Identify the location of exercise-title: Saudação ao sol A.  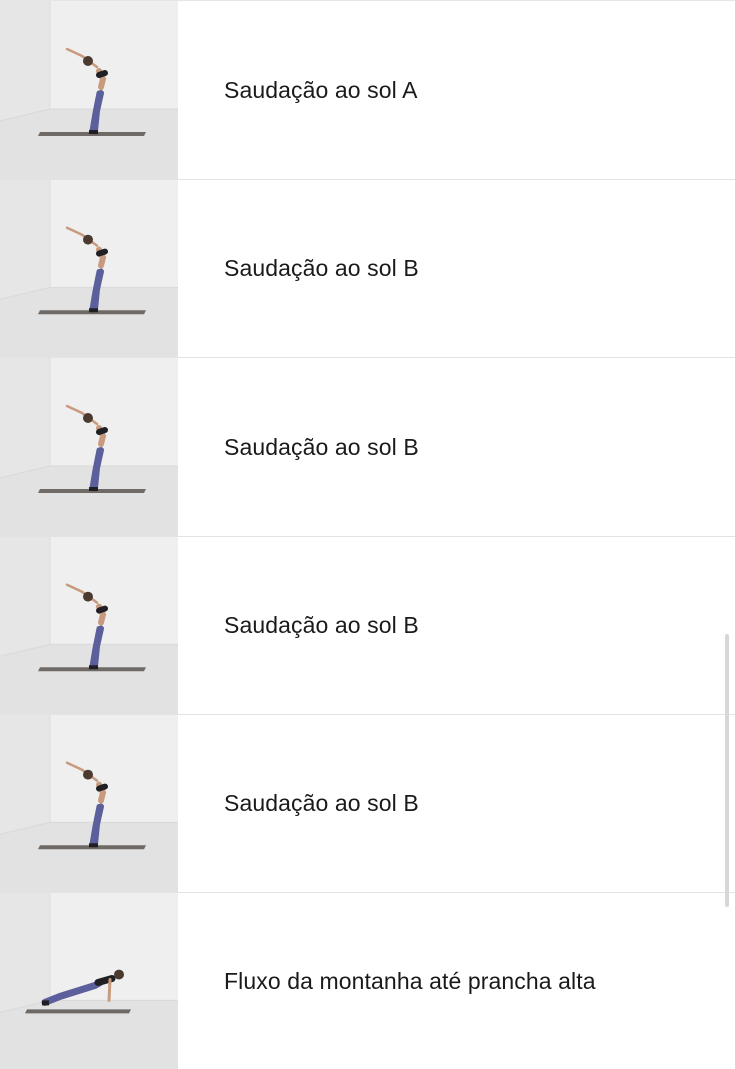
(321, 89).